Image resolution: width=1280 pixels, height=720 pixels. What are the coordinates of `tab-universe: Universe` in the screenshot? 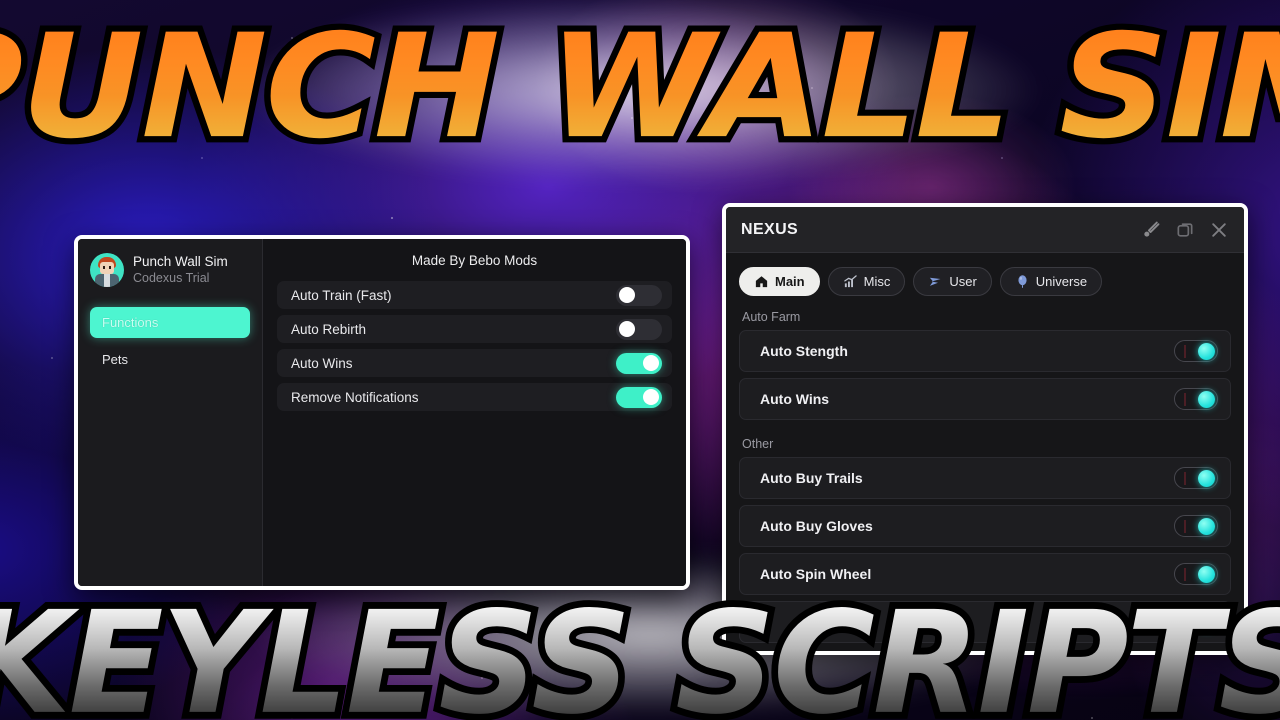 It's located at (1051, 281).